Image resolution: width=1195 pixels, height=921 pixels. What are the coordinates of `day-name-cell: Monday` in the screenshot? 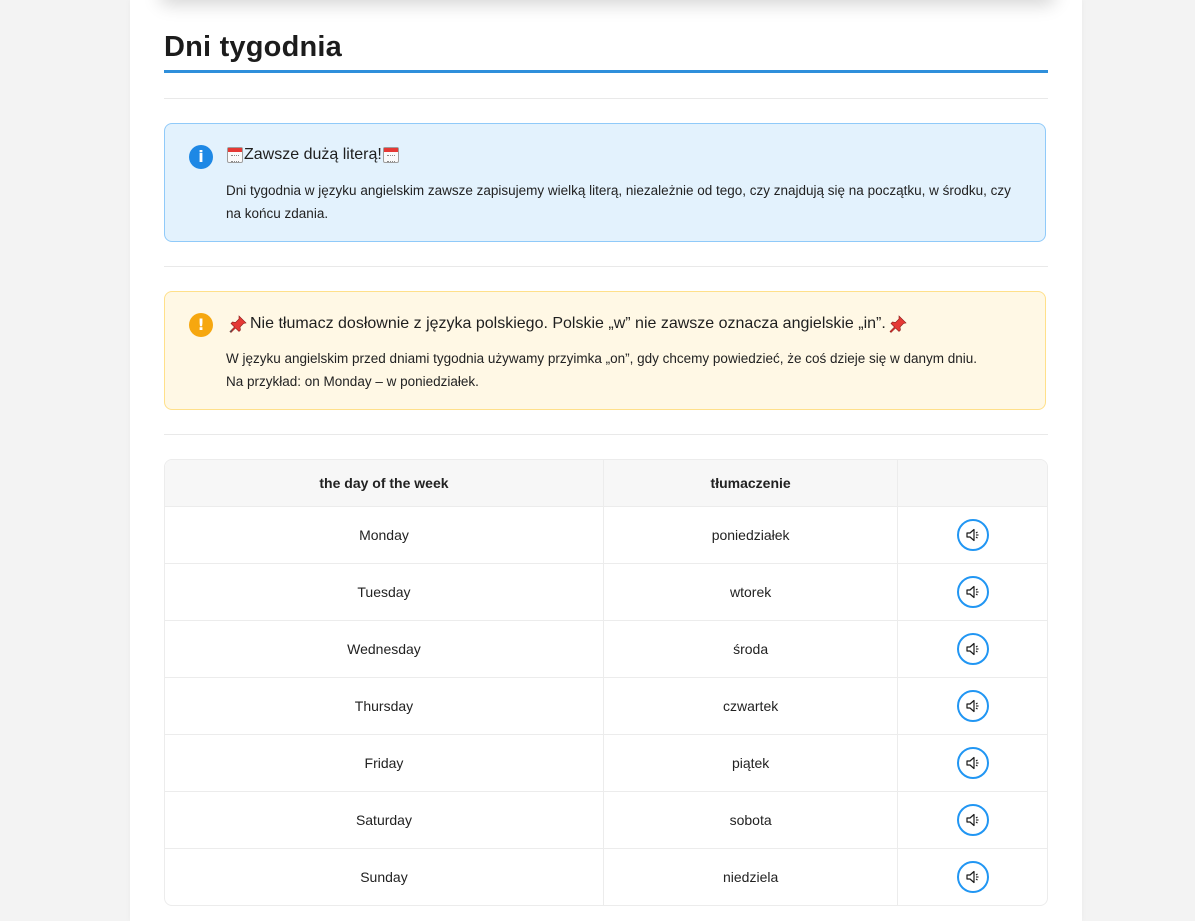 It's located at (384, 535).